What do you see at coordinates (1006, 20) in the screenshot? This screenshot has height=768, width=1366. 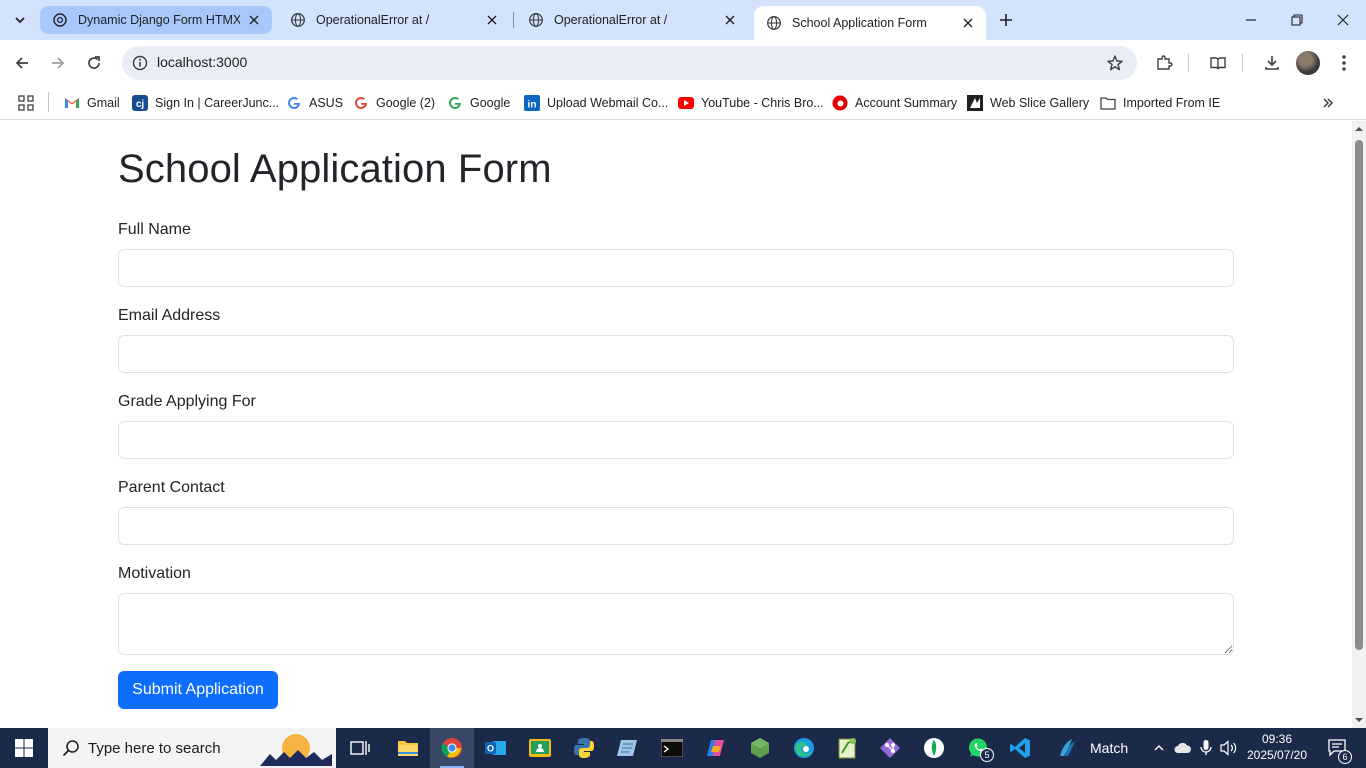 I see `new-tab-button` at bounding box center [1006, 20].